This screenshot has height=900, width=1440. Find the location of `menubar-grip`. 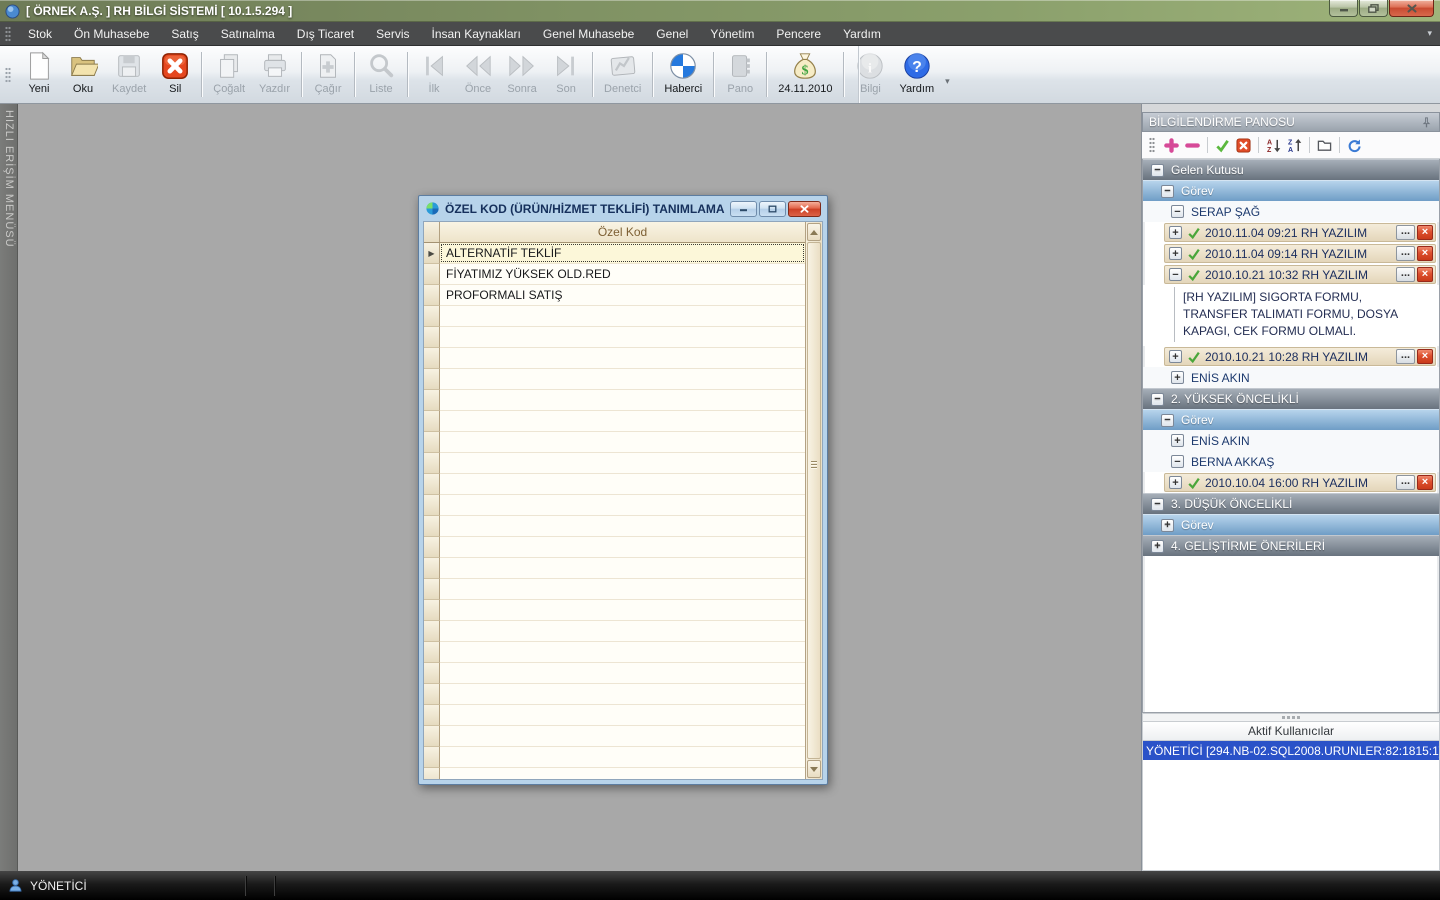

menubar-grip is located at coordinates (8, 33).